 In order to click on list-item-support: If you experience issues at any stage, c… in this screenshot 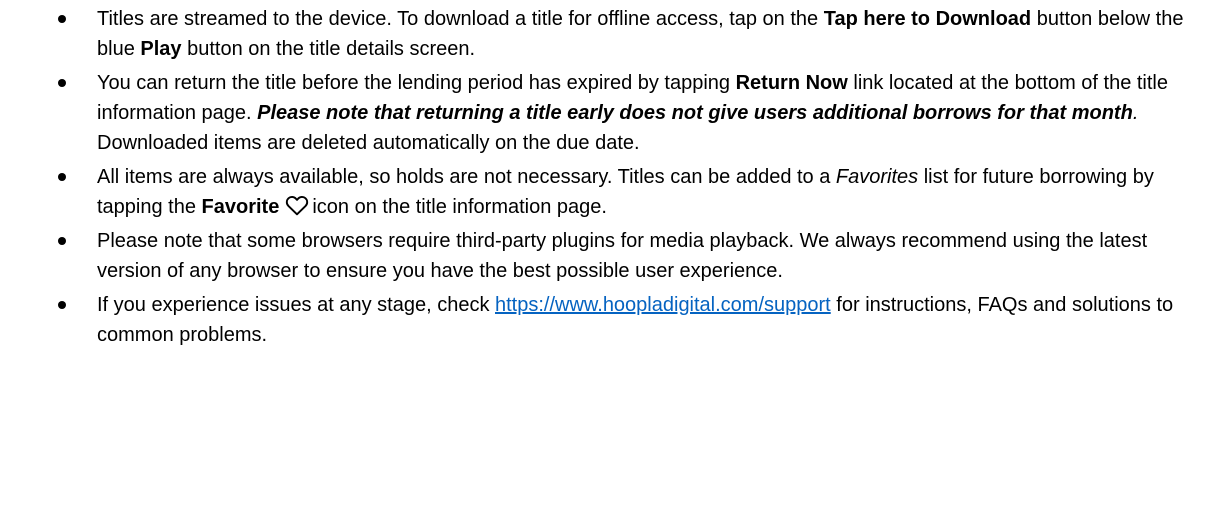, I will do `click(628, 320)`.